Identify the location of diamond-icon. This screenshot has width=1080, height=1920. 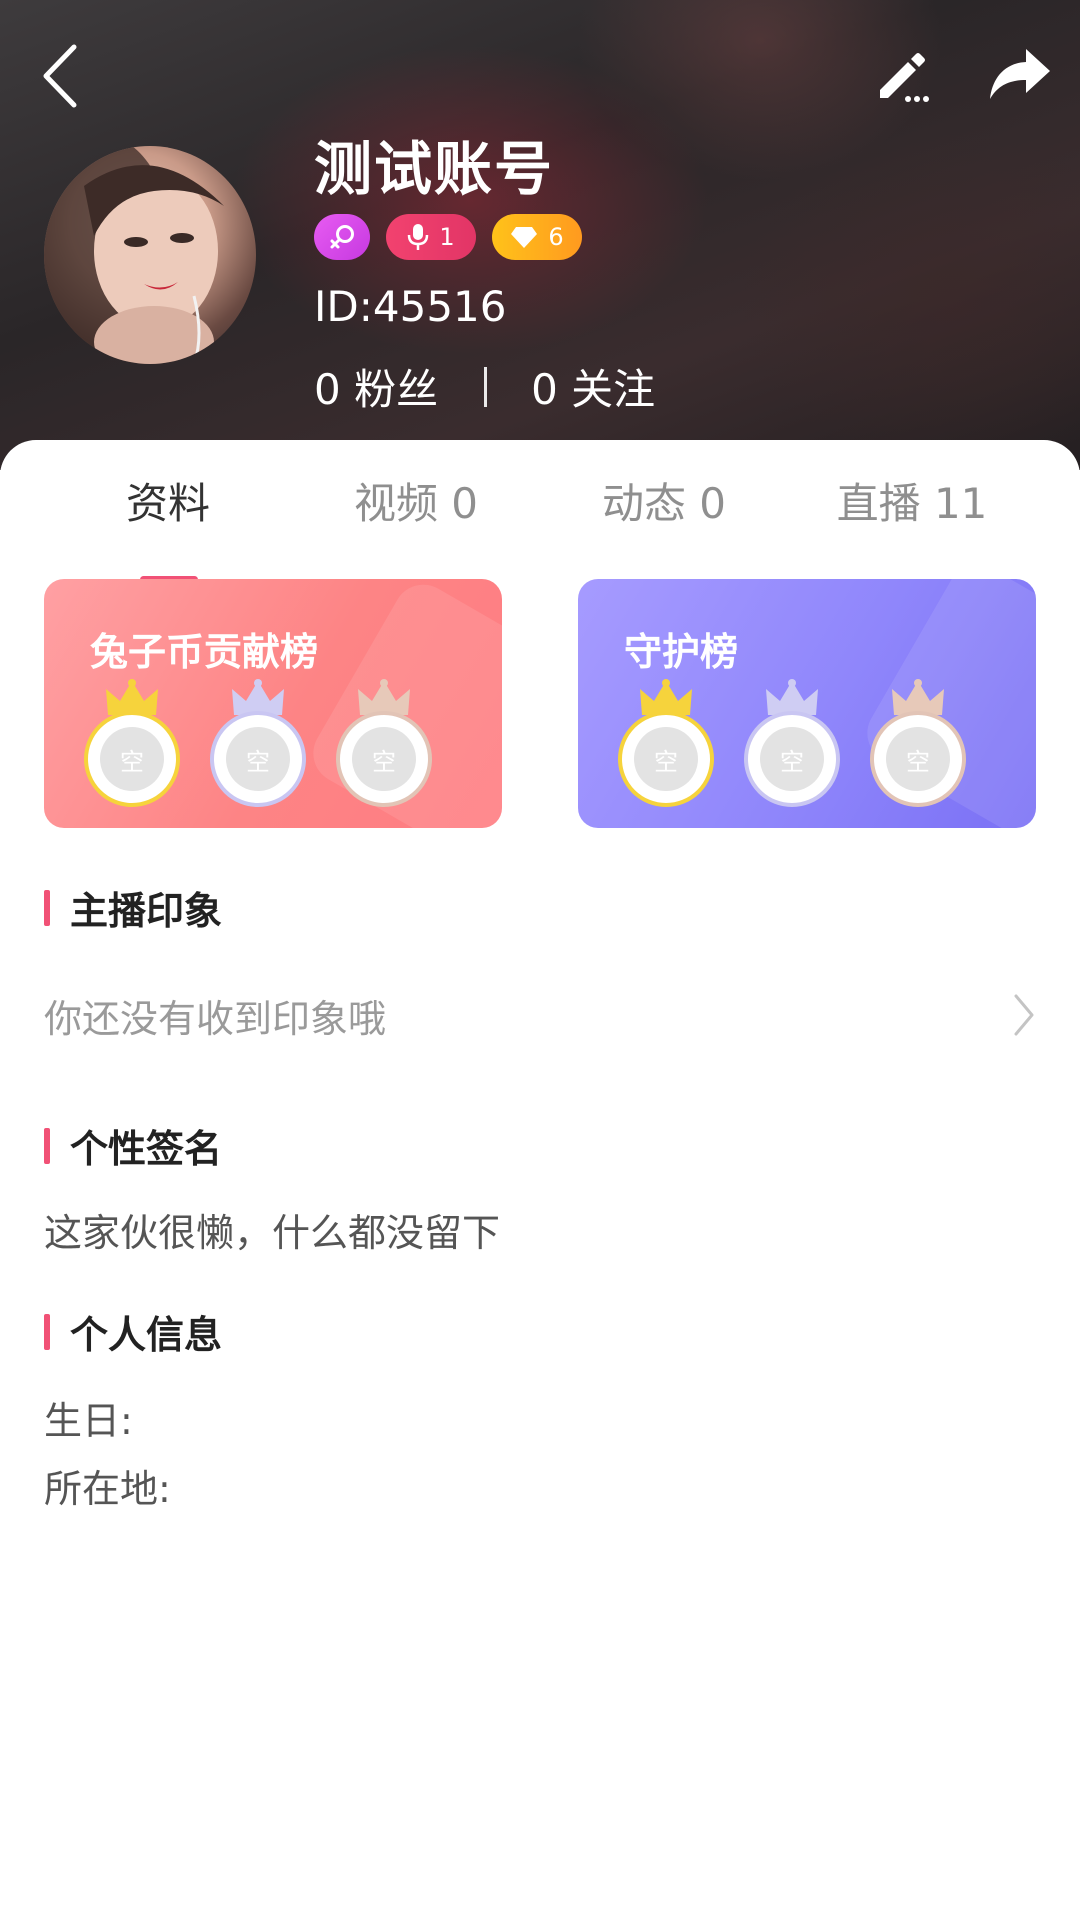
(524, 237).